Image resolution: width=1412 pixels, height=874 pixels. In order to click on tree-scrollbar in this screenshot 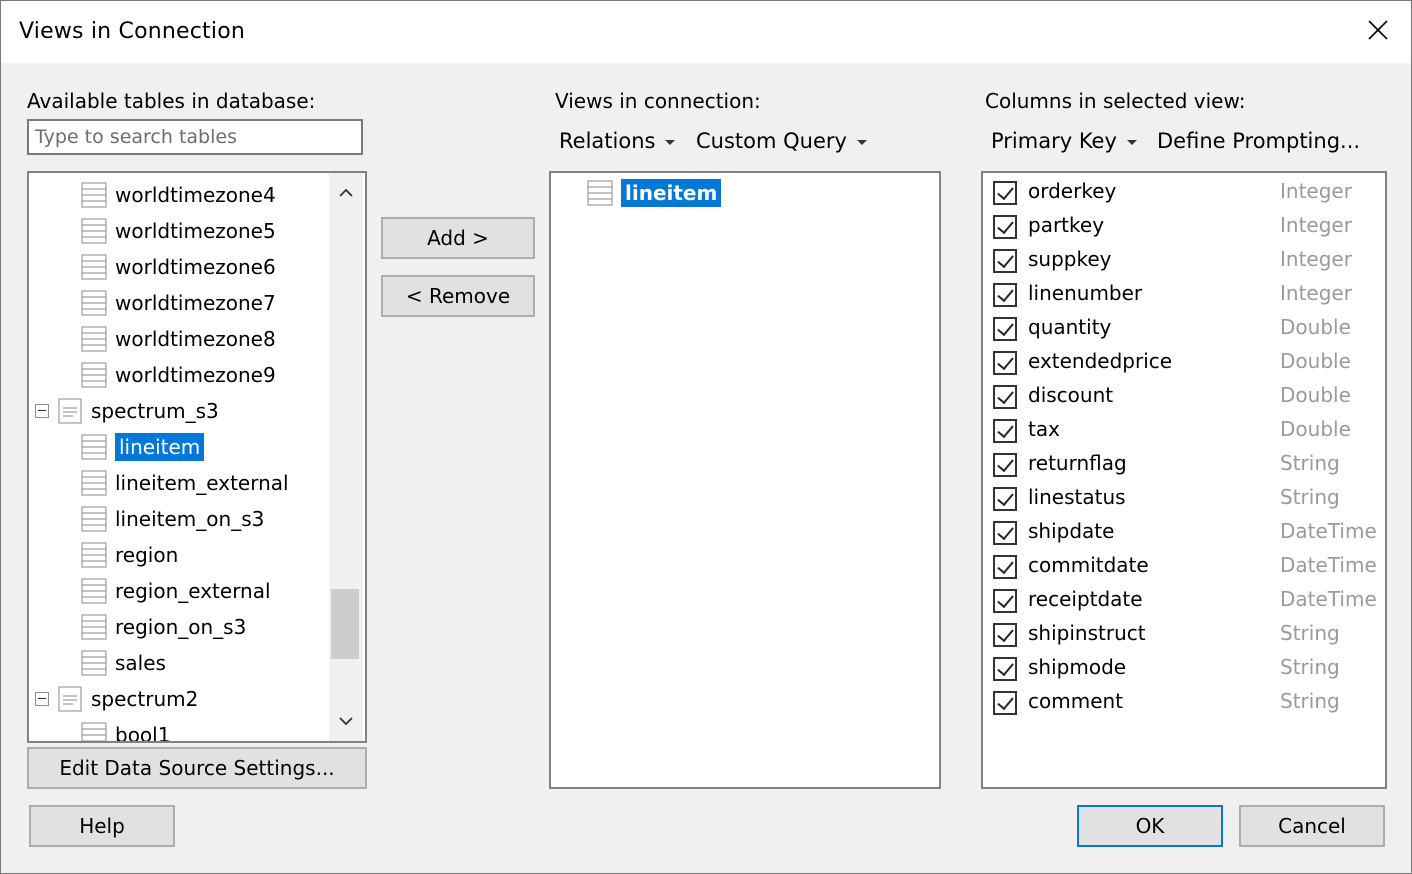, I will do `click(346, 457)`.